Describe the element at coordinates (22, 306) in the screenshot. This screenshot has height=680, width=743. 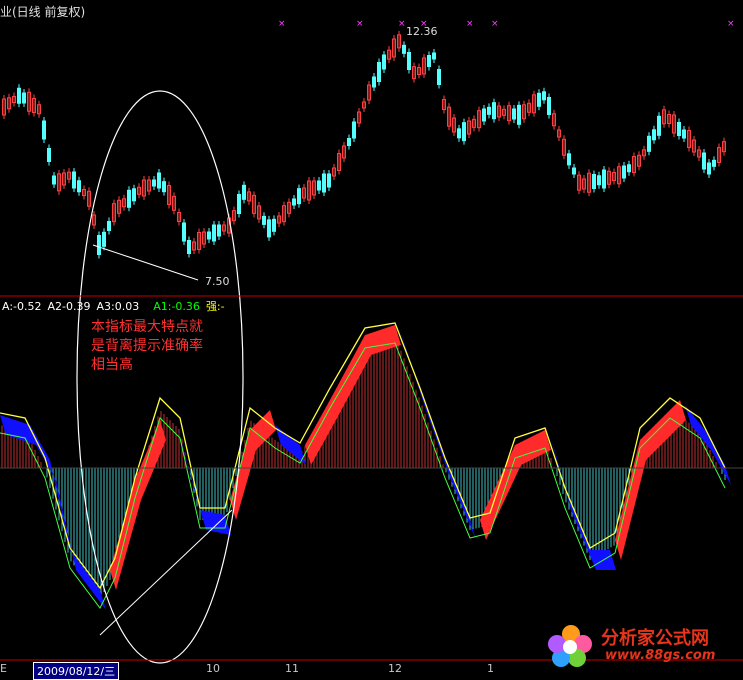
I see `indicator-readout: A:-0.52` at that location.